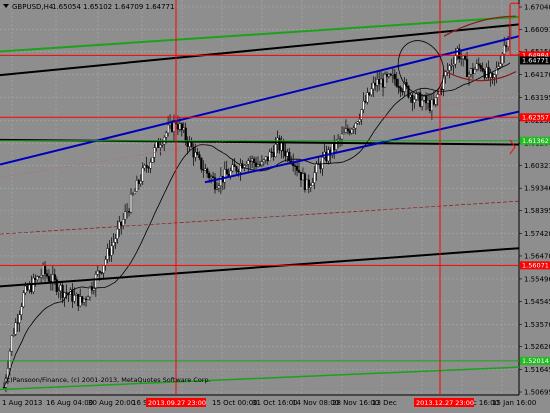 Image resolution: width=550 pixels, height=413 pixels. I want to click on price-tag-label: 1.52014, so click(535, 361).